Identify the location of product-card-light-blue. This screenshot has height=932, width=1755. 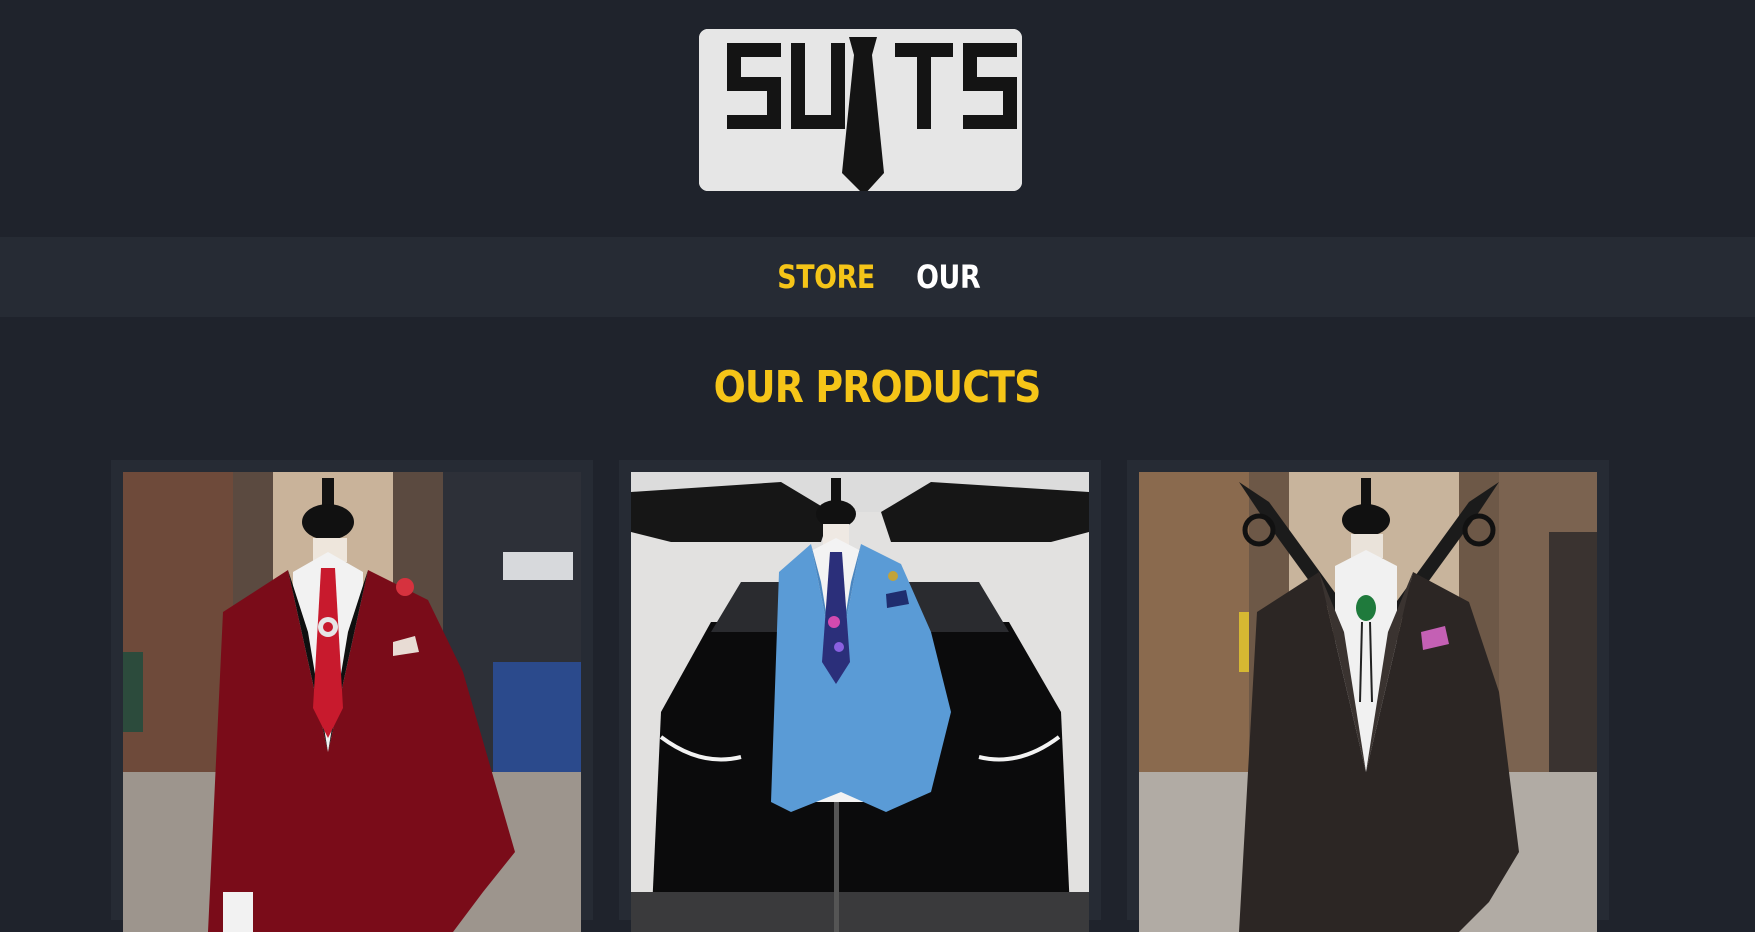
(860, 696).